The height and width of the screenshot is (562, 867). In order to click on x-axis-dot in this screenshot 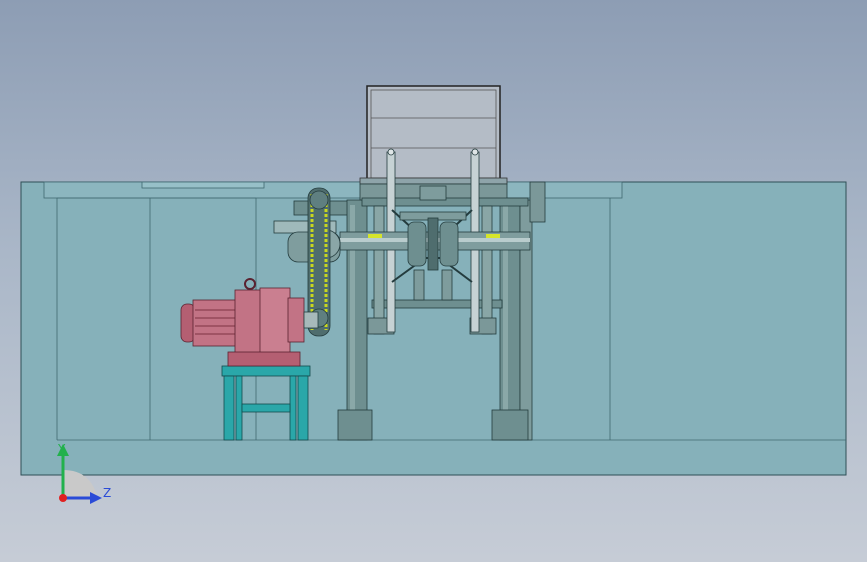, I will do `click(63, 498)`.